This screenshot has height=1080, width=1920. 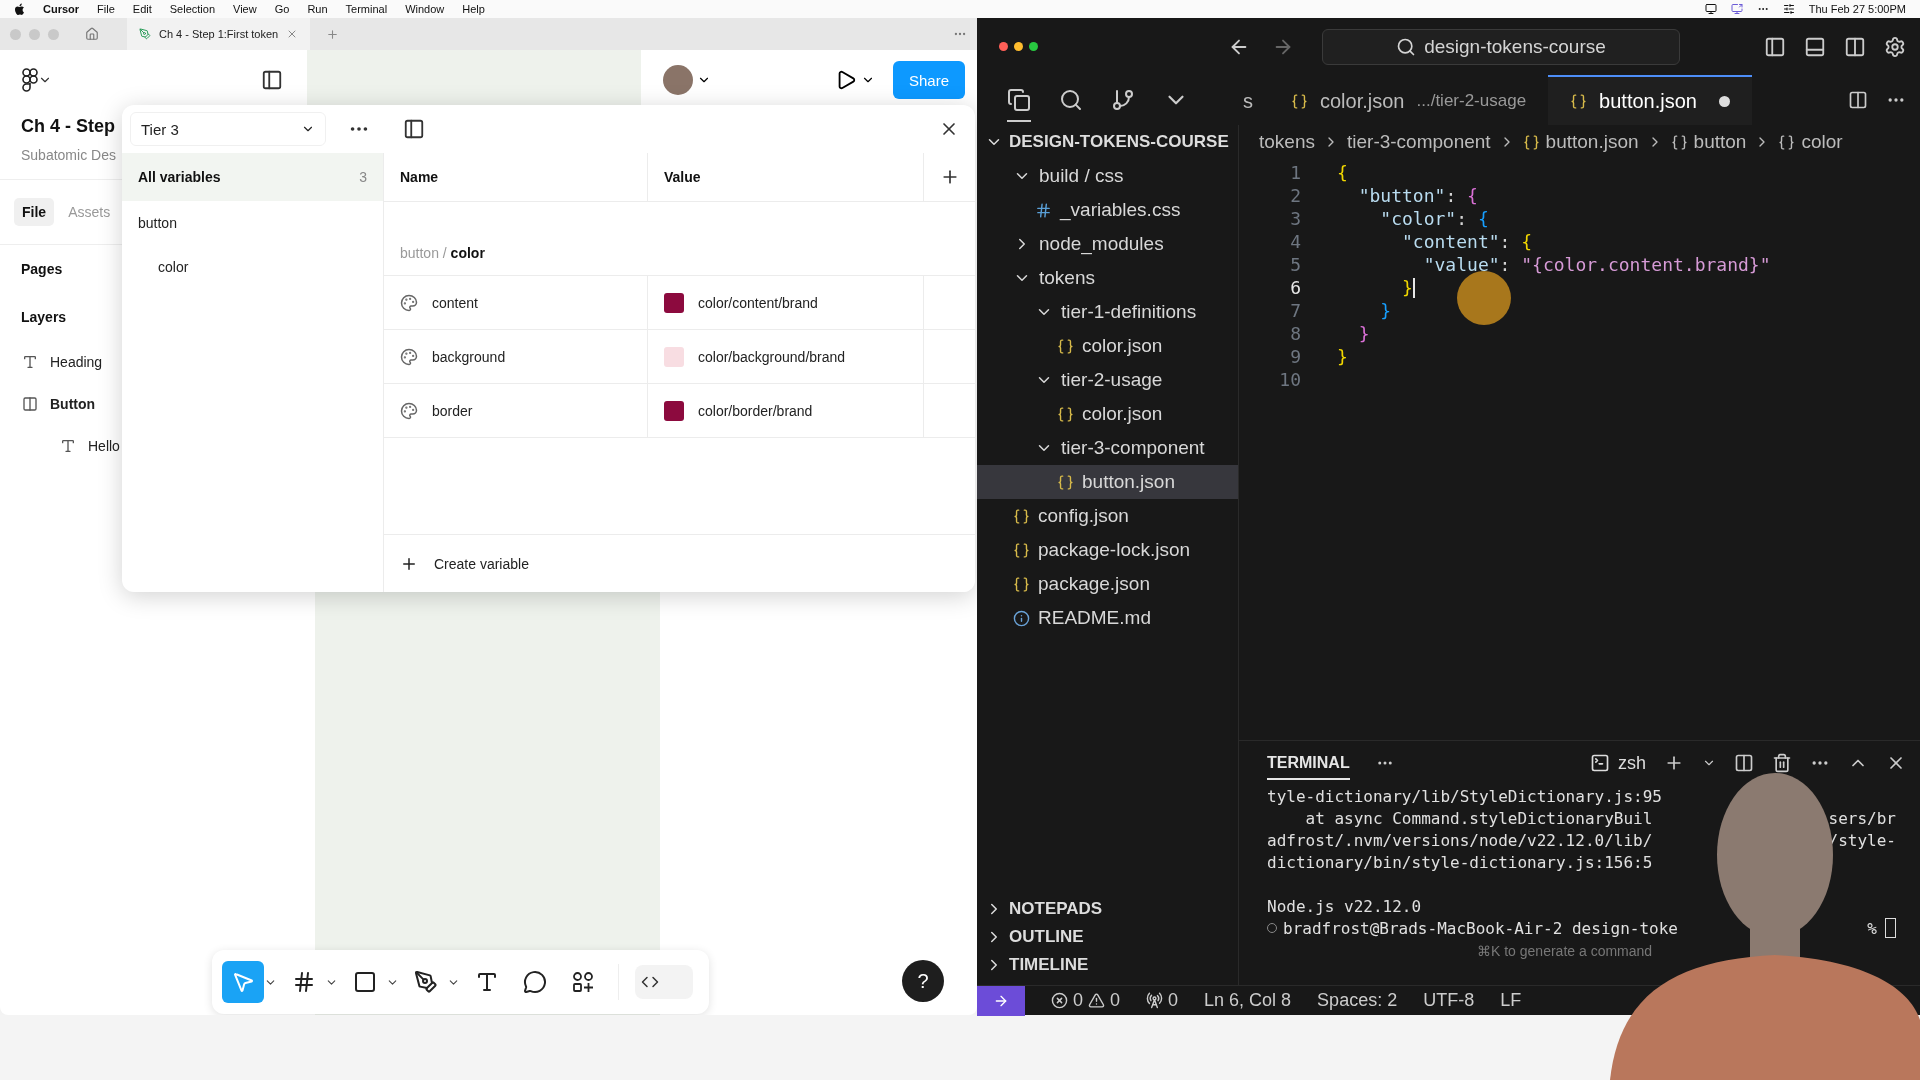 What do you see at coordinates (1736, 9) in the screenshot?
I see `screen-share-icon` at bounding box center [1736, 9].